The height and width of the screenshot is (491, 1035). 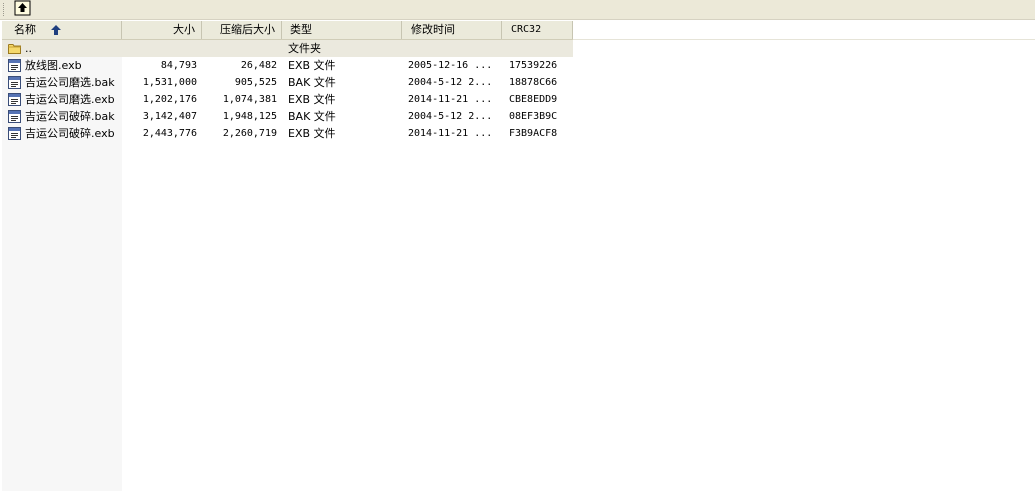 I want to click on cell-name: 吉运公司破碎.bak, so click(x=70, y=116).